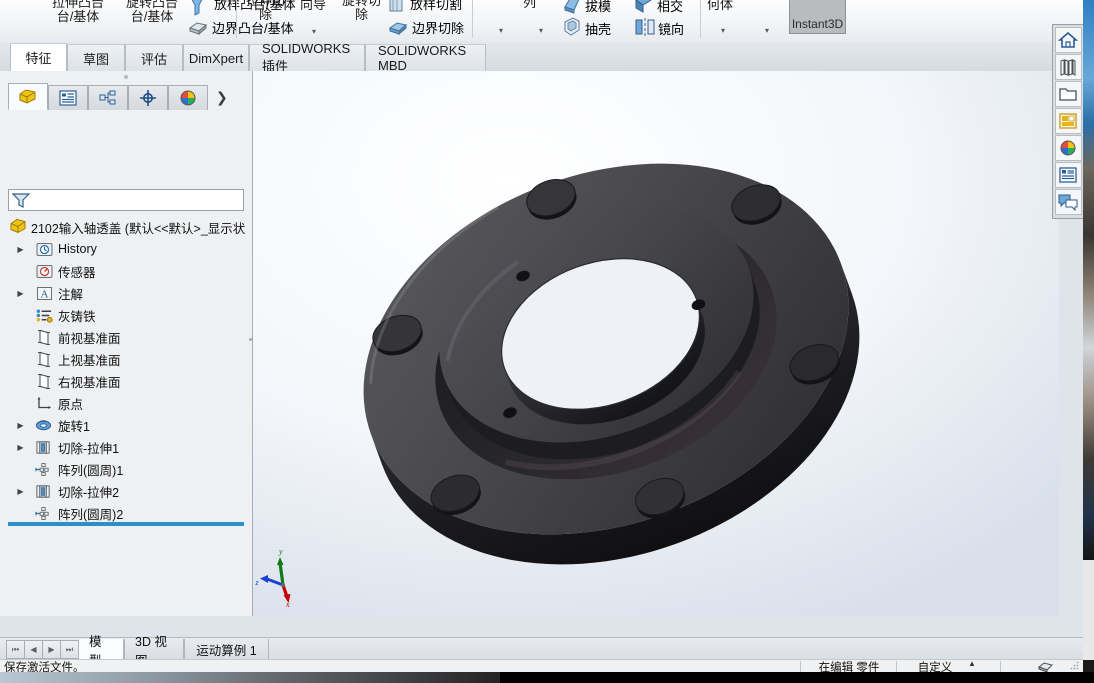 This screenshot has width=1094, height=683. What do you see at coordinates (38, 57) in the screenshot?
I see `tab-features: 特征` at bounding box center [38, 57].